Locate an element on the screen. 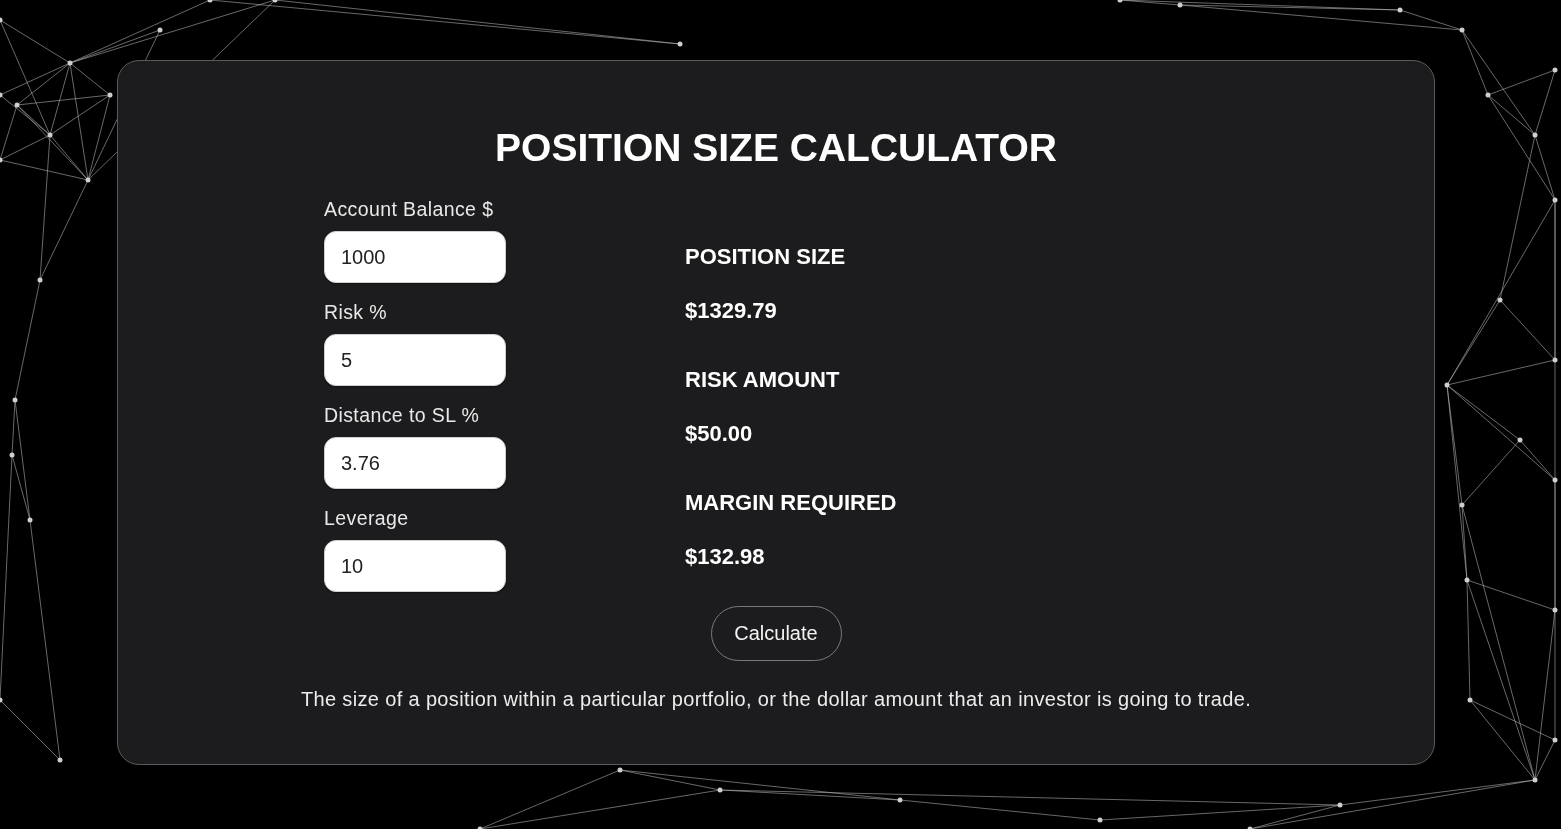  field-label: Leverage is located at coordinates (367, 518).